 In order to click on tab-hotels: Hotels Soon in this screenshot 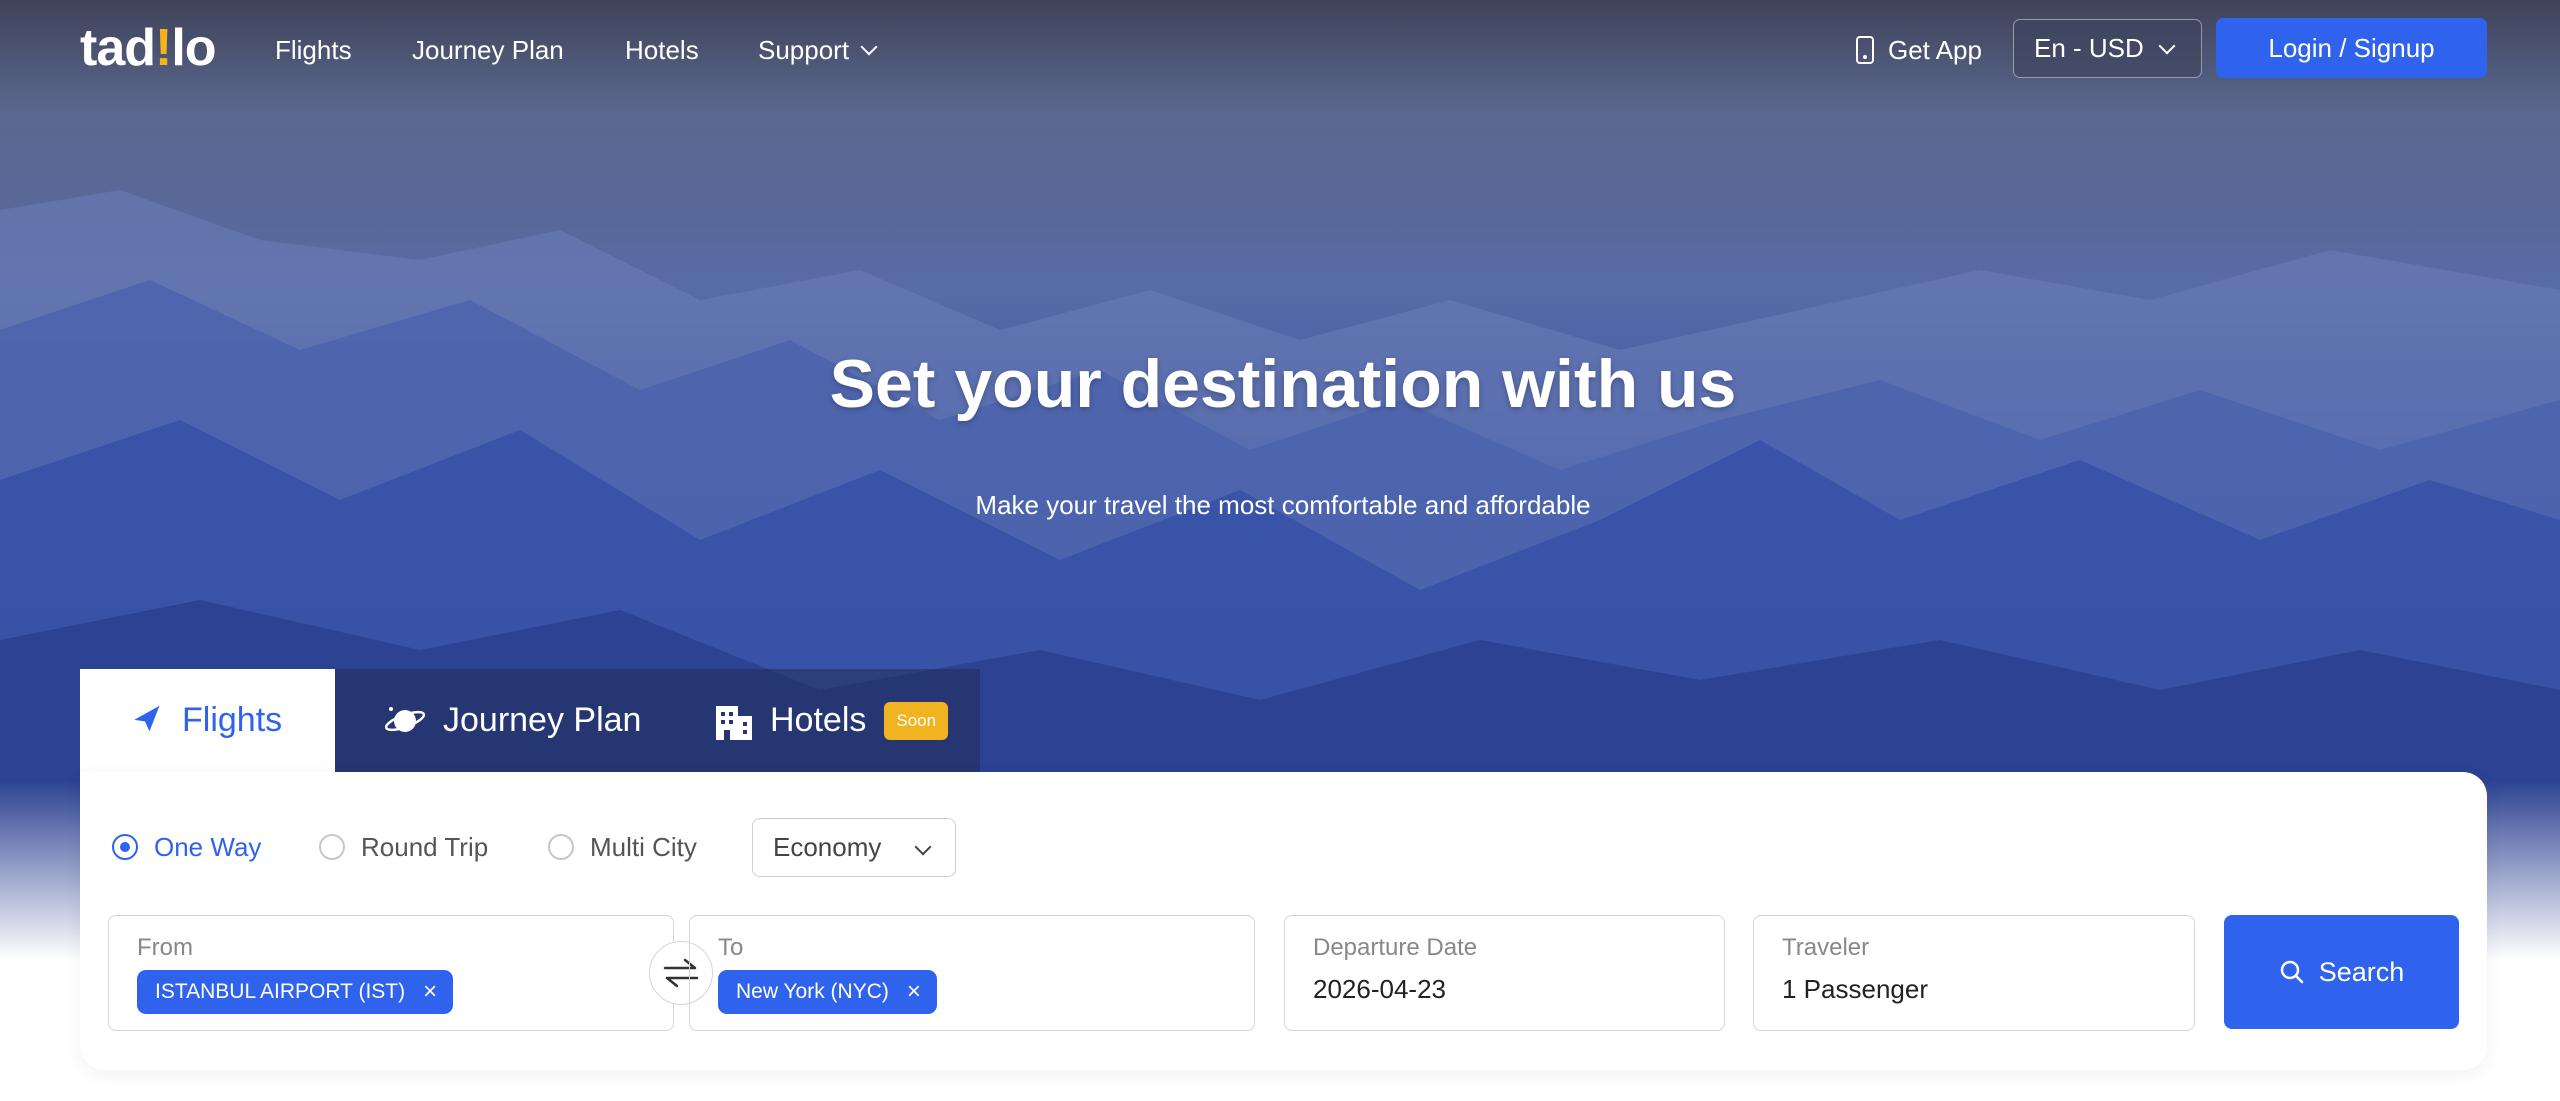, I will do `click(830, 720)`.